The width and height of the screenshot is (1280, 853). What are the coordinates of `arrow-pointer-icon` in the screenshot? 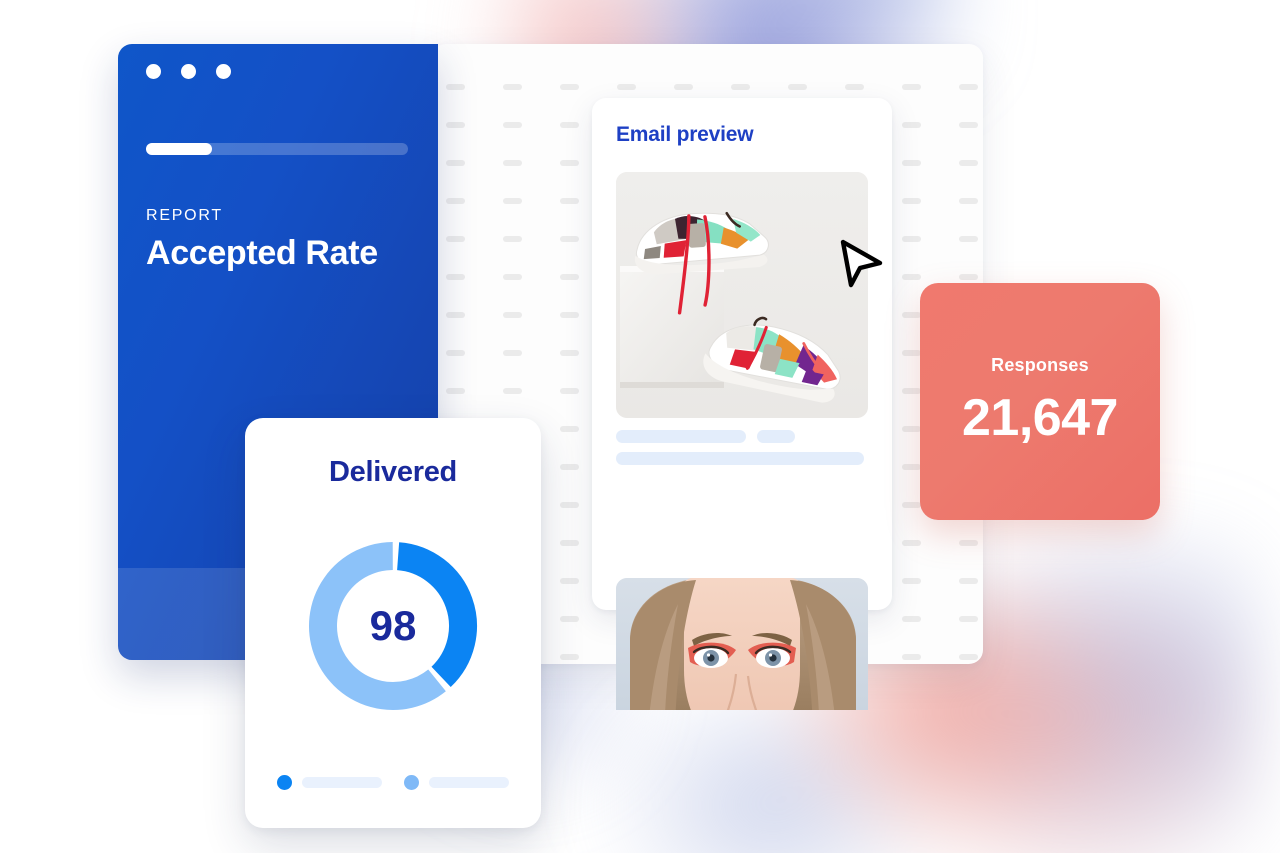 It's located at (861, 264).